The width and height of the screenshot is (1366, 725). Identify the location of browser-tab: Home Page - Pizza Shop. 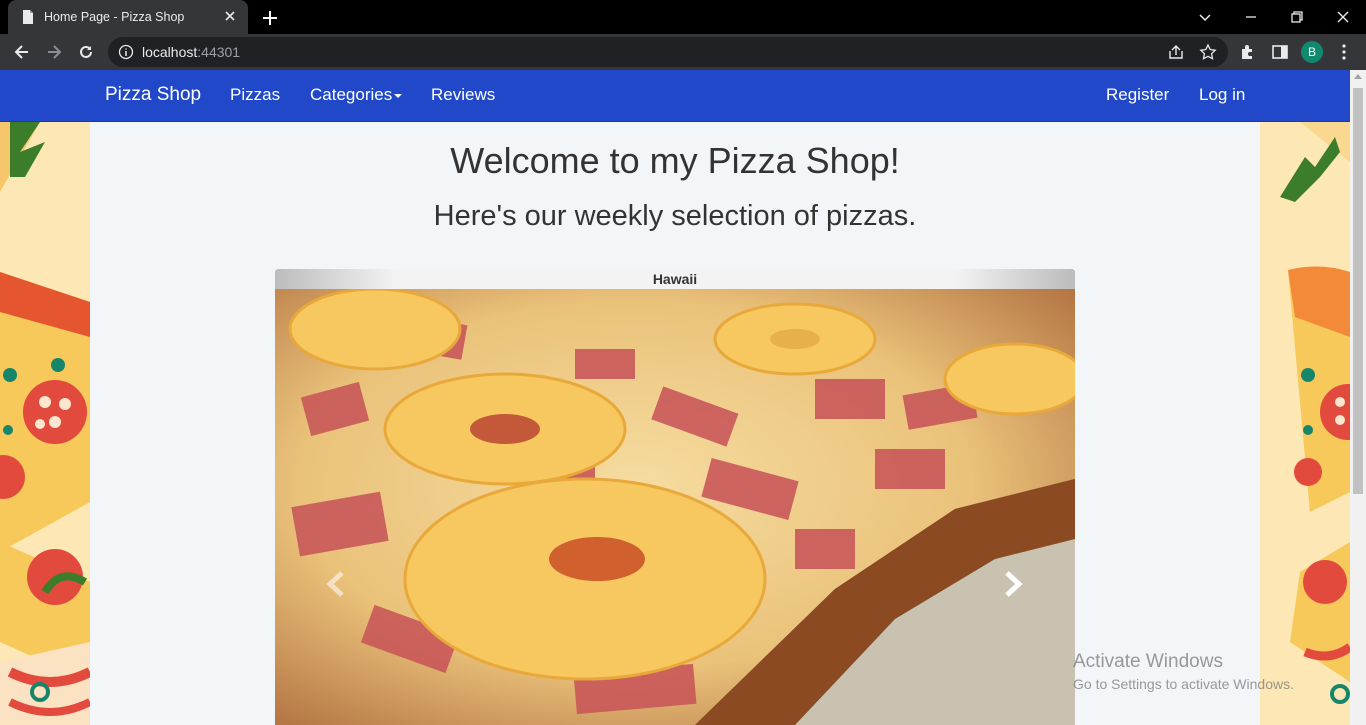
(128, 17).